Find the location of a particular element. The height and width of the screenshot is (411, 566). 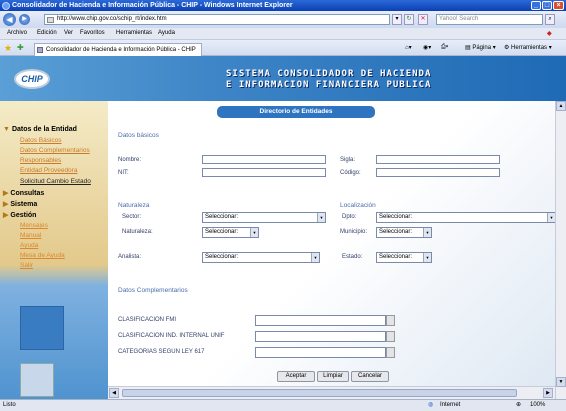

form-title: Directorio de Entidades is located at coordinates (296, 112).